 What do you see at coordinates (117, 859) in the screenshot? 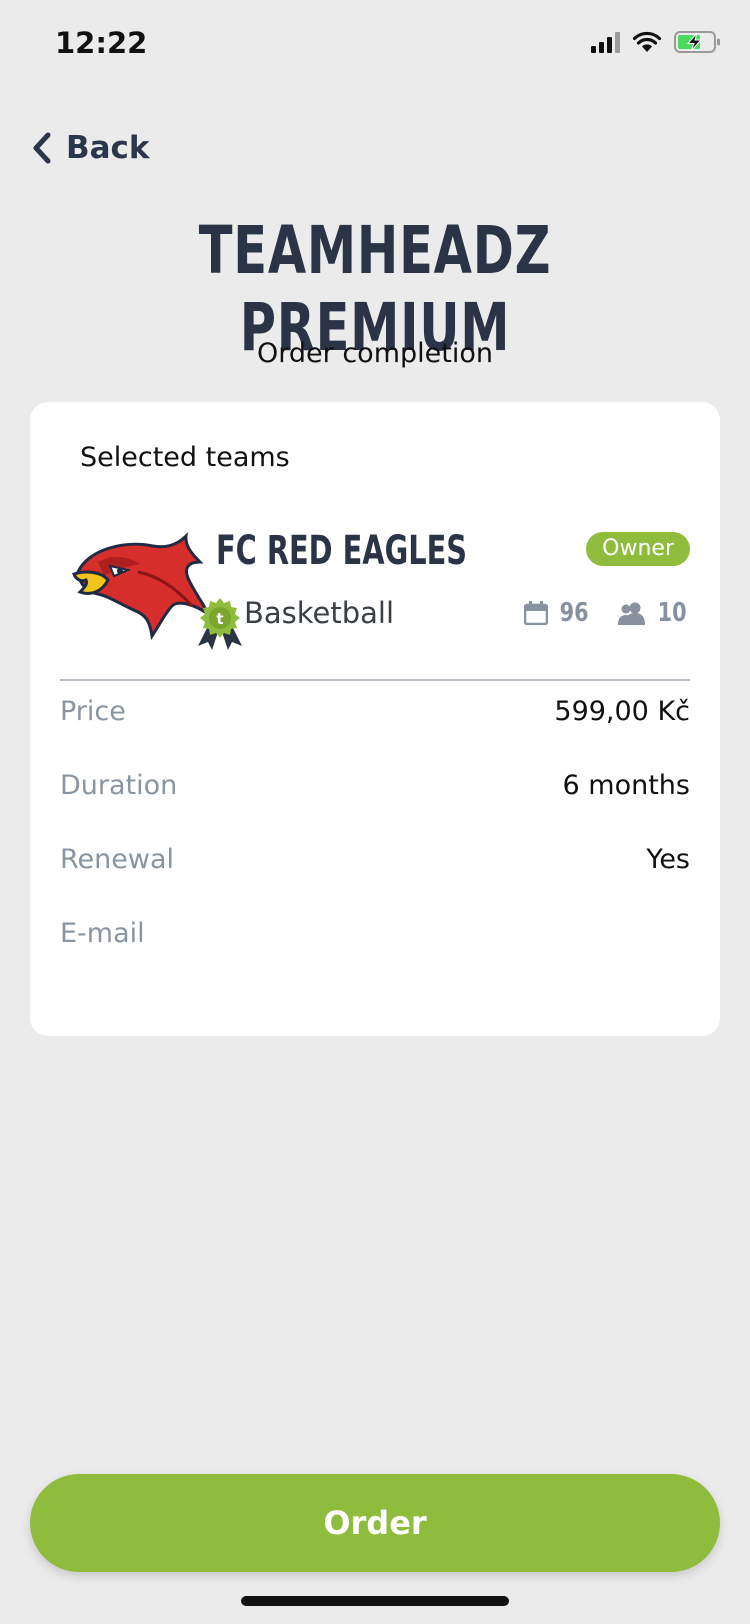
I see `renewal-label: Renewal` at bounding box center [117, 859].